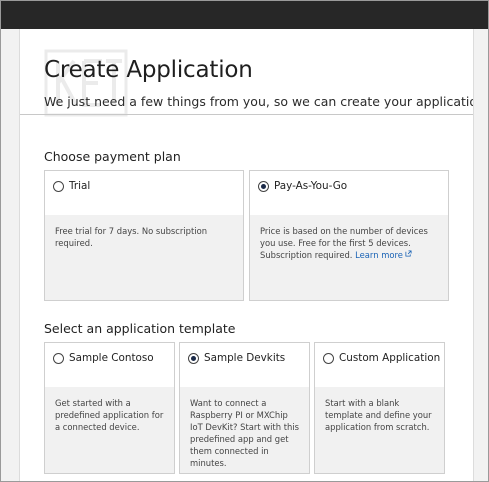 The image size is (489, 482). I want to click on plan-trial-radio, so click(58, 186).